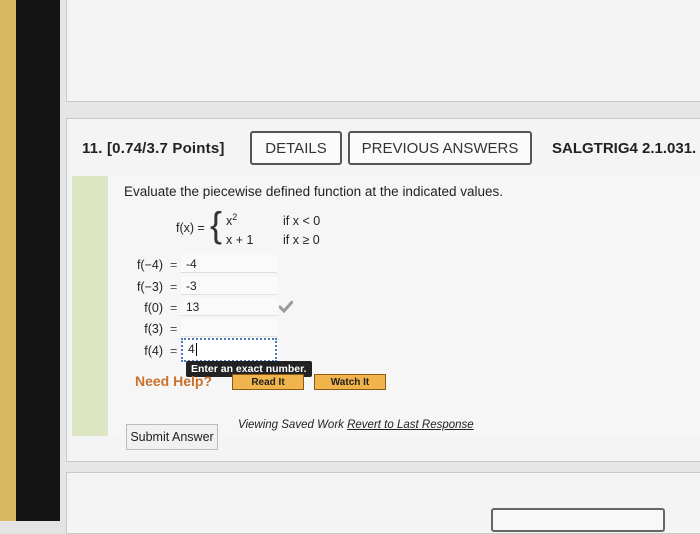  Describe the element at coordinates (302, 221) in the screenshot. I see `case1-condition: if x < 0` at that location.